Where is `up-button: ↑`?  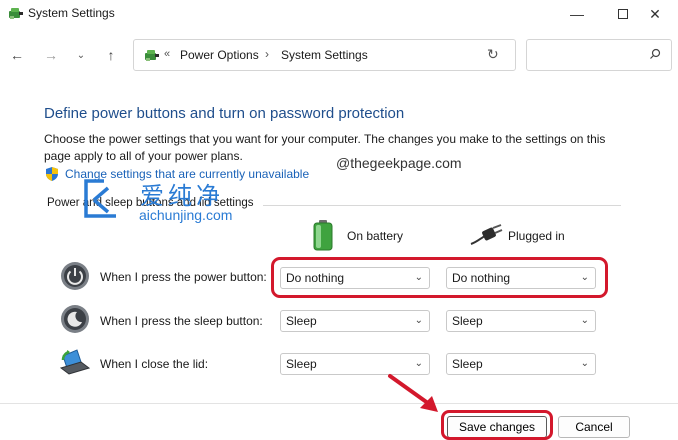 up-button: ↑ is located at coordinates (111, 55).